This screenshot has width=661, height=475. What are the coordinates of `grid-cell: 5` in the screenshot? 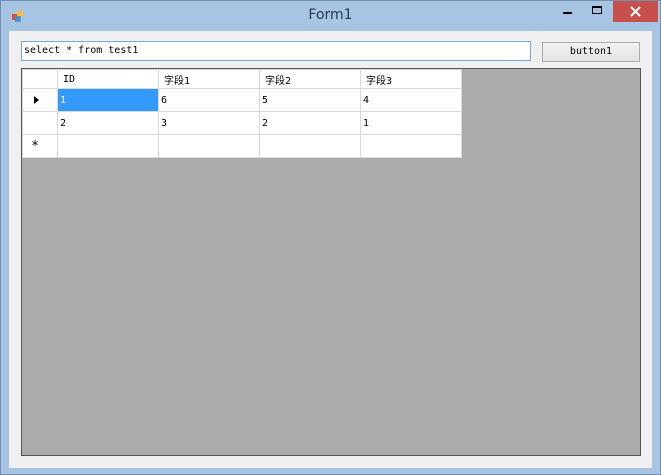 It's located at (310, 100).